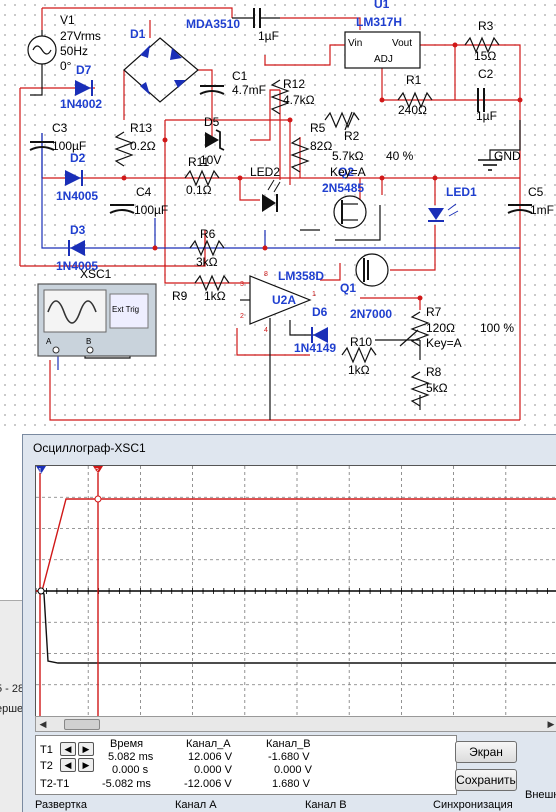  Describe the element at coordinates (78, 230) in the screenshot. I see `label-d3: D3` at that location.